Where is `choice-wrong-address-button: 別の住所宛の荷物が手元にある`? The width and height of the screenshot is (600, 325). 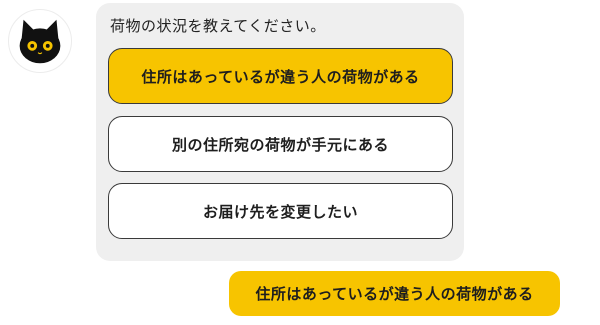 choice-wrong-address-button: 別の住所宛の荷物が手元にある is located at coordinates (280, 144).